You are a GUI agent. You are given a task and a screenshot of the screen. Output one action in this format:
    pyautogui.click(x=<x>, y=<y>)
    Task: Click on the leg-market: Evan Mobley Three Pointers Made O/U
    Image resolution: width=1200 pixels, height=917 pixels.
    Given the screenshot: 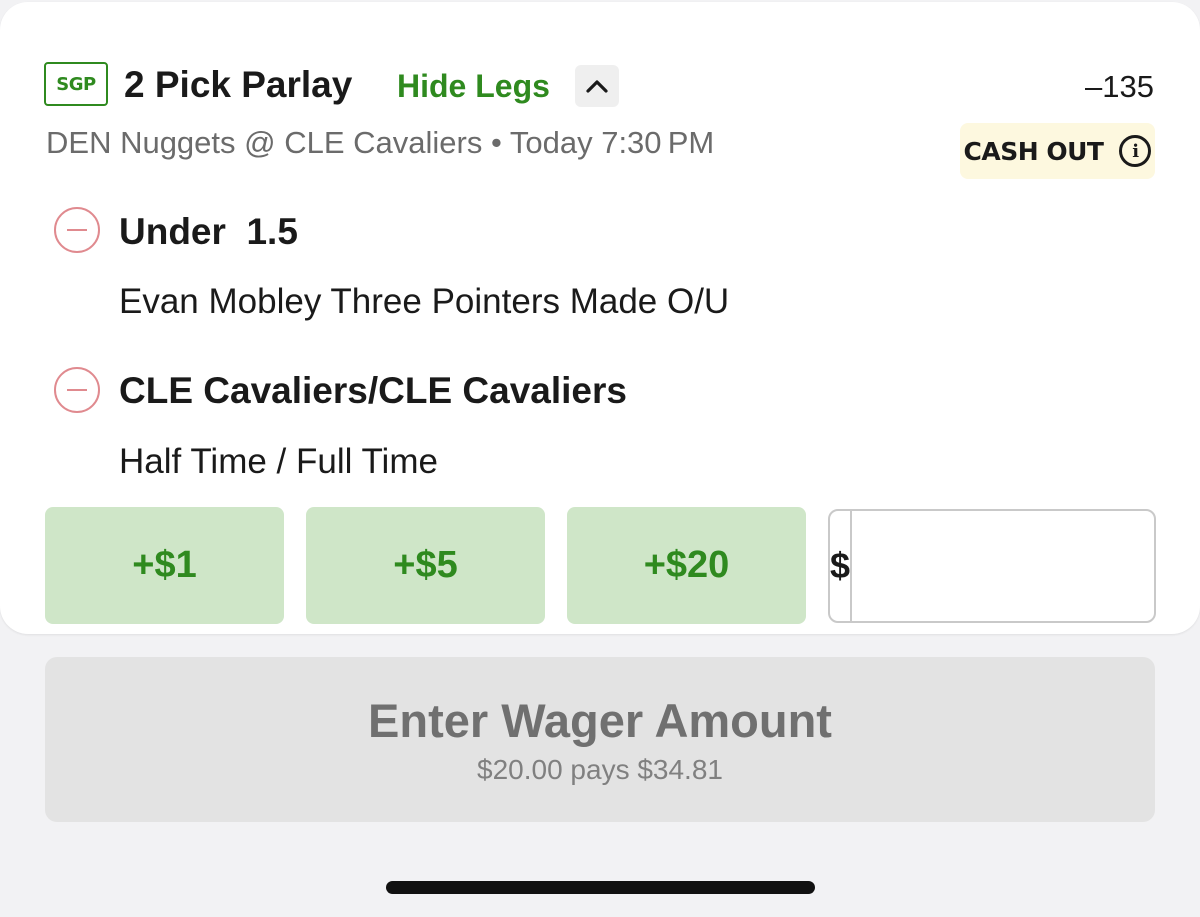 What is the action you would take?
    pyautogui.click(x=424, y=301)
    